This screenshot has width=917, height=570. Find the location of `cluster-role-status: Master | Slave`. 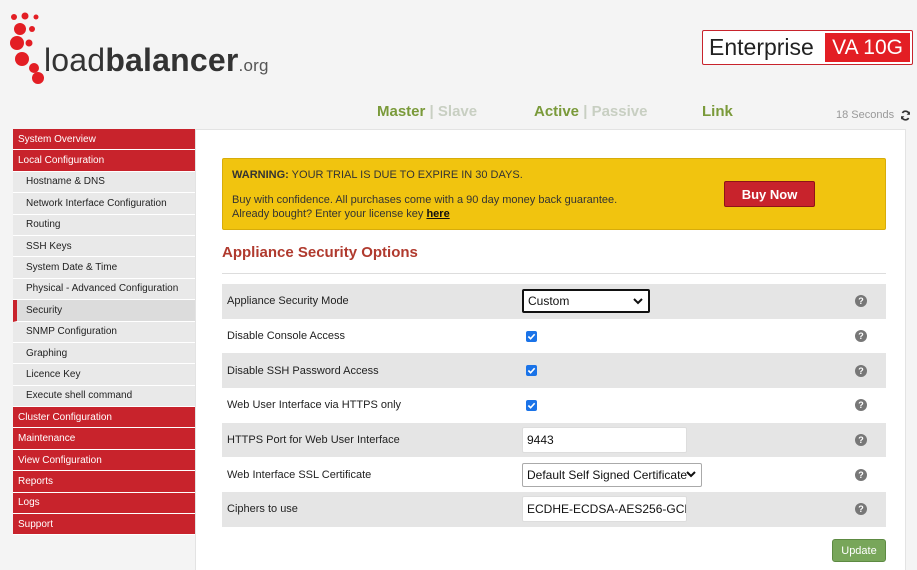

cluster-role-status: Master | Slave is located at coordinates (427, 111).